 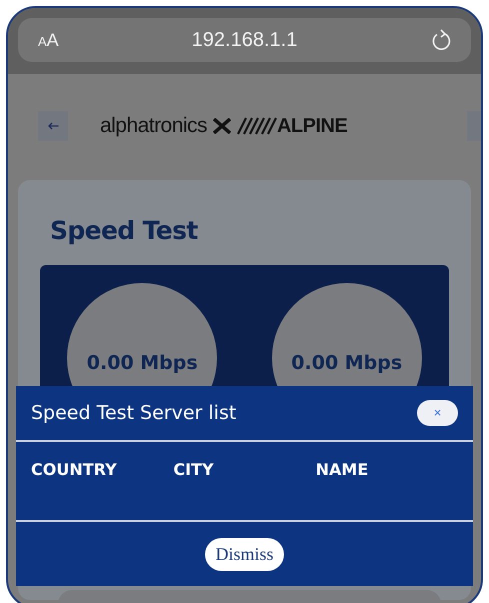 What do you see at coordinates (133, 413) in the screenshot?
I see `modal-title: Speed Test Server list` at bounding box center [133, 413].